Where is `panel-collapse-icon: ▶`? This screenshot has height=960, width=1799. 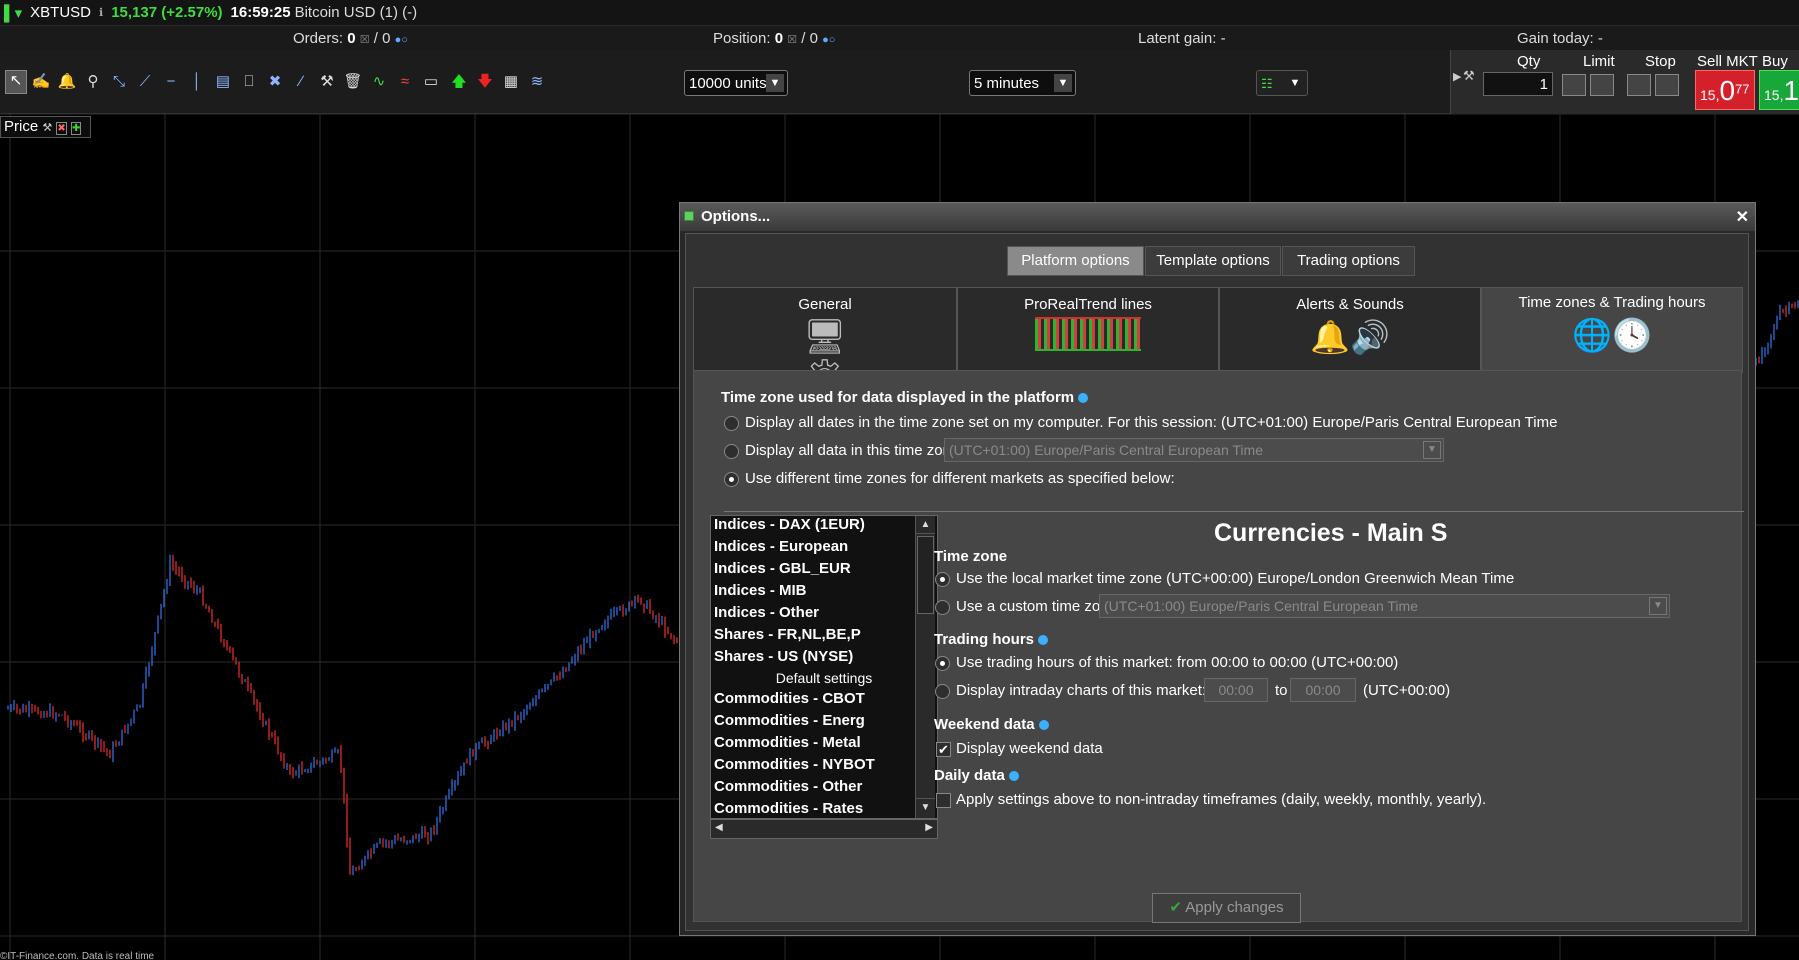 panel-collapse-icon: ▶ is located at coordinates (1457, 76).